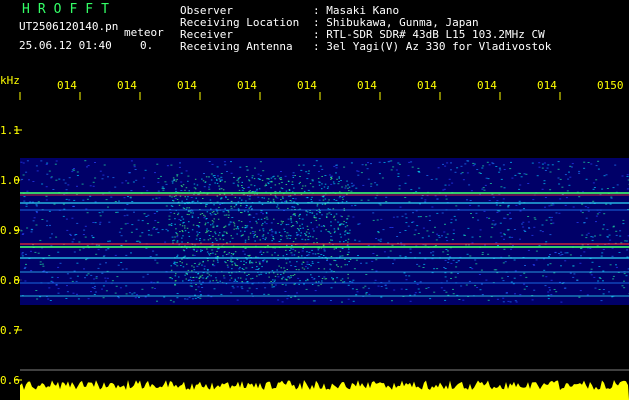  Describe the element at coordinates (432, 46) in the screenshot. I see `info-value-antenna: : 3el Yagi(V) Az 330 for Vladivostok` at that location.